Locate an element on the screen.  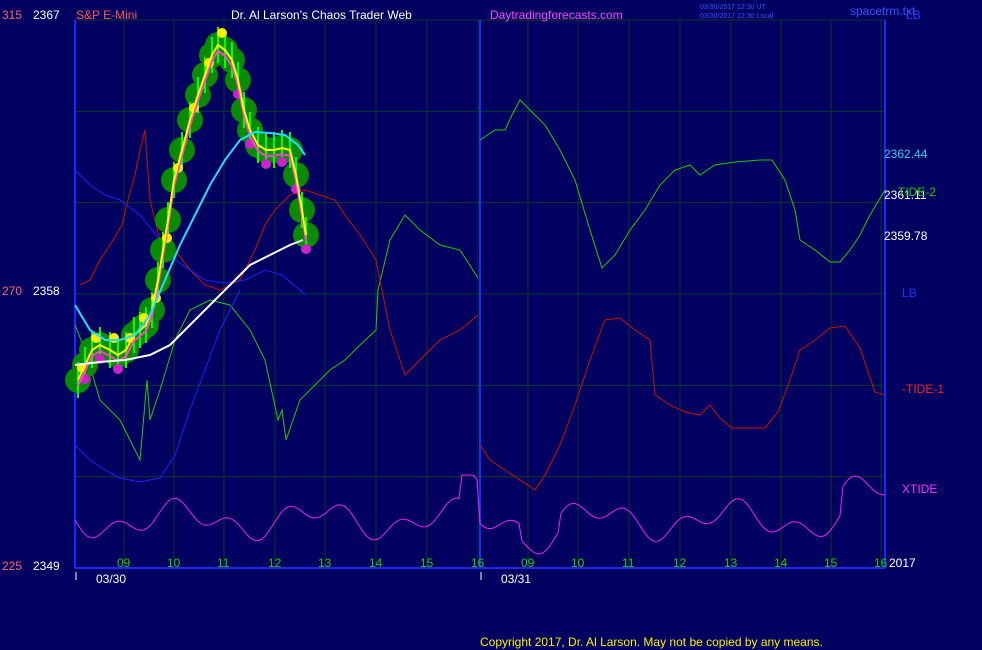
y-outer-mid: 270 is located at coordinates (12, 291).